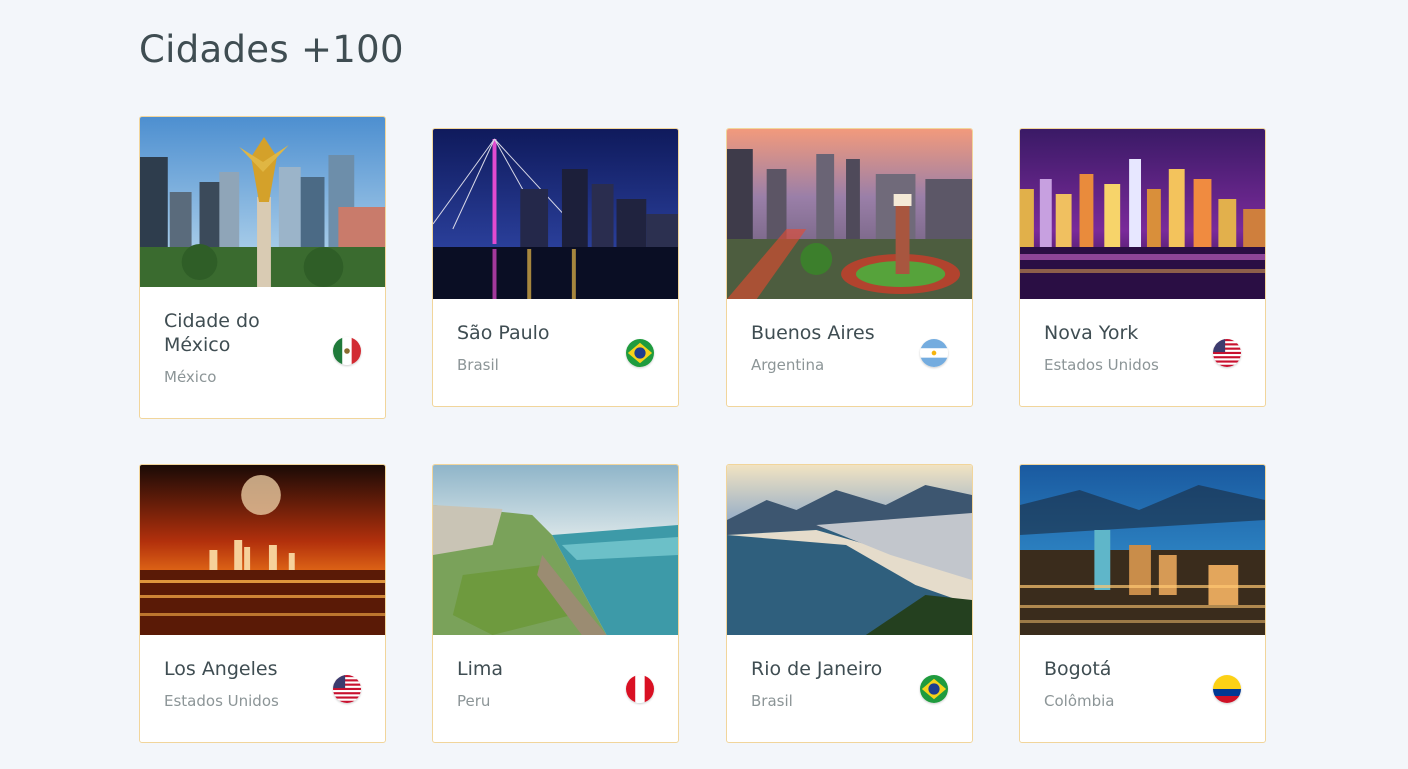 The image size is (1408, 769). Describe the element at coordinates (262, 550) in the screenshot. I see `los-angeles-photo` at that location.